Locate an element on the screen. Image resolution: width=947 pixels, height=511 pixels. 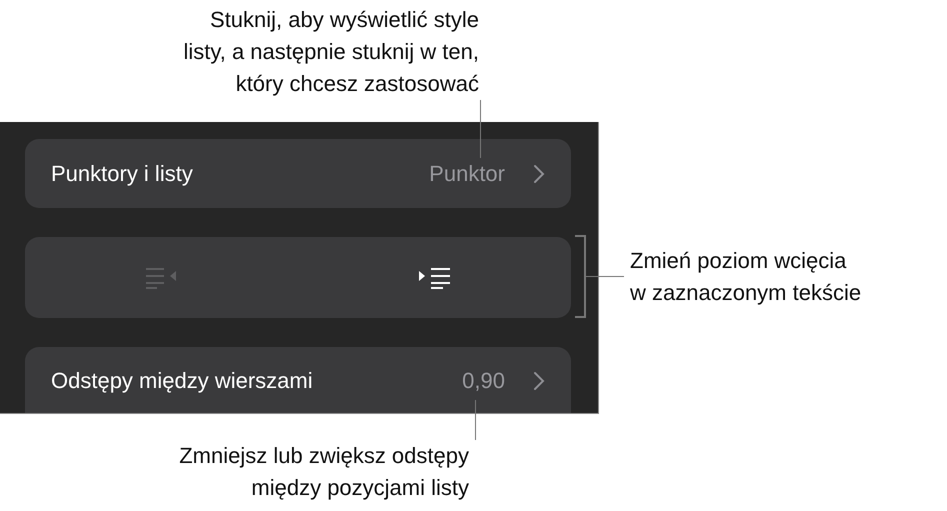
row-value: Punktor is located at coordinates (467, 173).